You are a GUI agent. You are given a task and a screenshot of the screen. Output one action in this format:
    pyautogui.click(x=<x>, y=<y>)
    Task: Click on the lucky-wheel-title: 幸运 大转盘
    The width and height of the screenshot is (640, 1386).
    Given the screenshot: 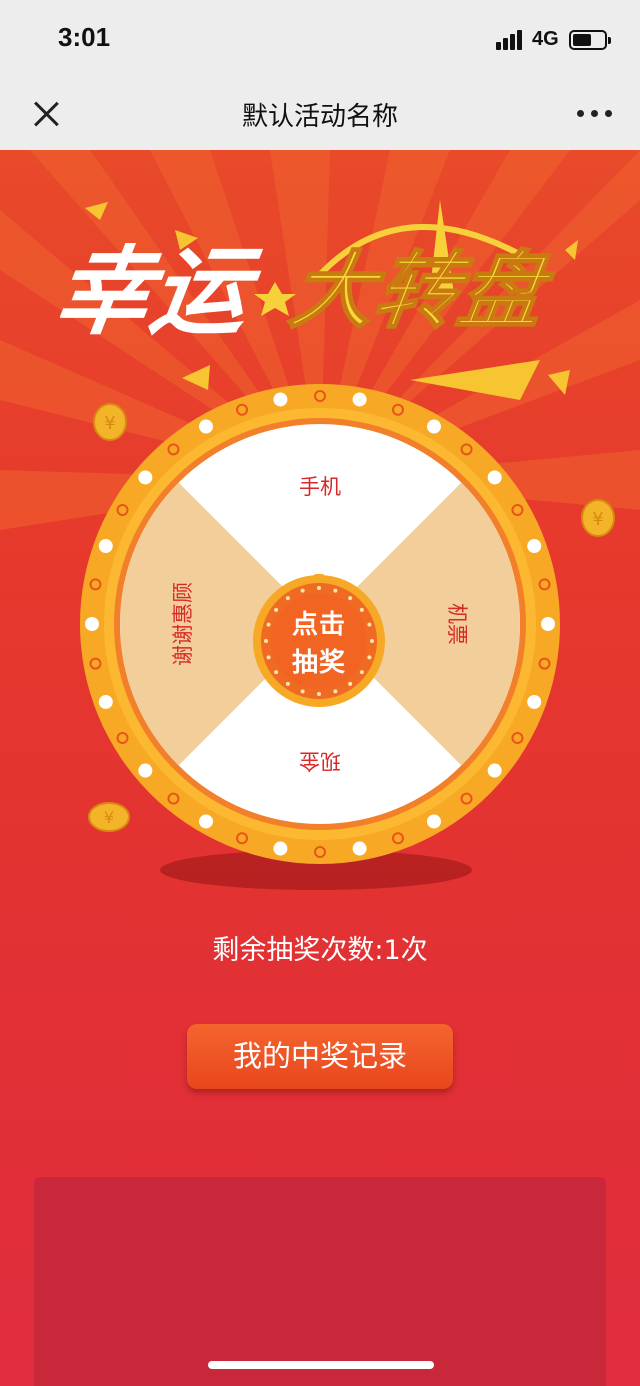 What is the action you would take?
    pyautogui.click(x=319, y=300)
    